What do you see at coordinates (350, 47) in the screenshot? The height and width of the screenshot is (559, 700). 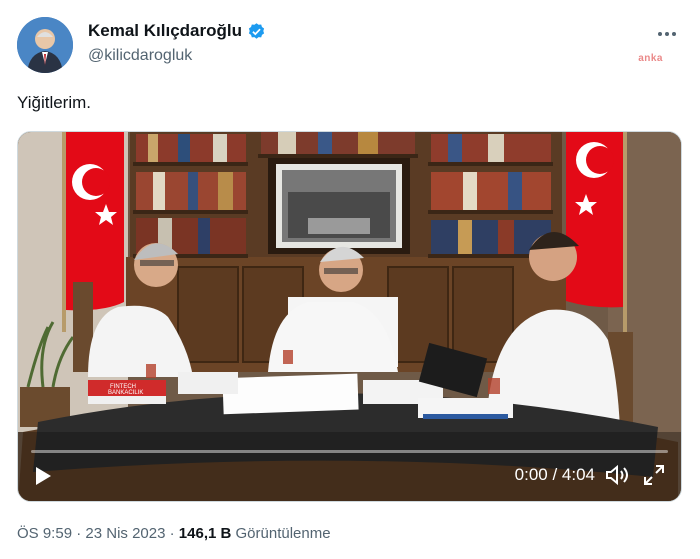 I see `tweet-header: Kemal Kılıçdaroğlu @kilicdarogluk anka` at bounding box center [350, 47].